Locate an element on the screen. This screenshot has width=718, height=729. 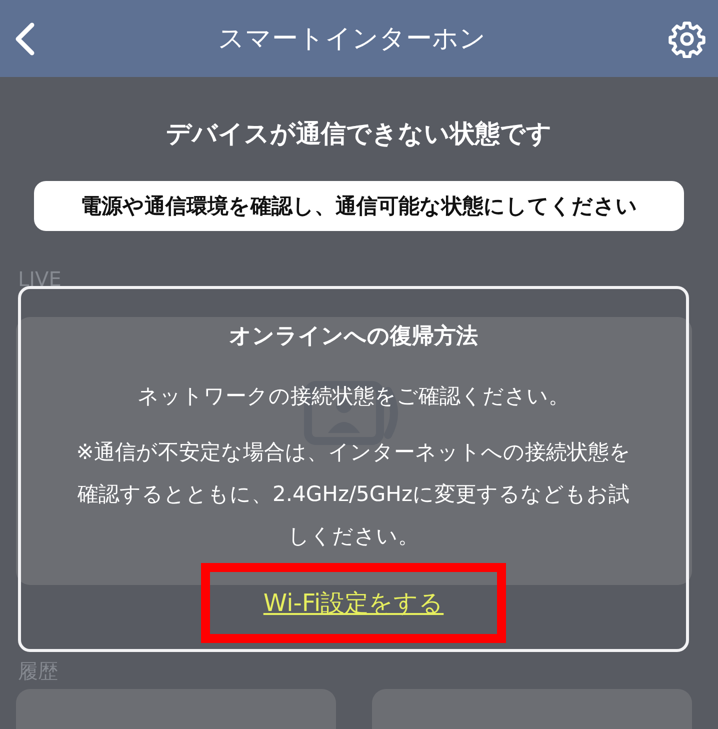
dialog-text: ネットワークの接続状態をご確認ください。 is located at coordinates (353, 396).